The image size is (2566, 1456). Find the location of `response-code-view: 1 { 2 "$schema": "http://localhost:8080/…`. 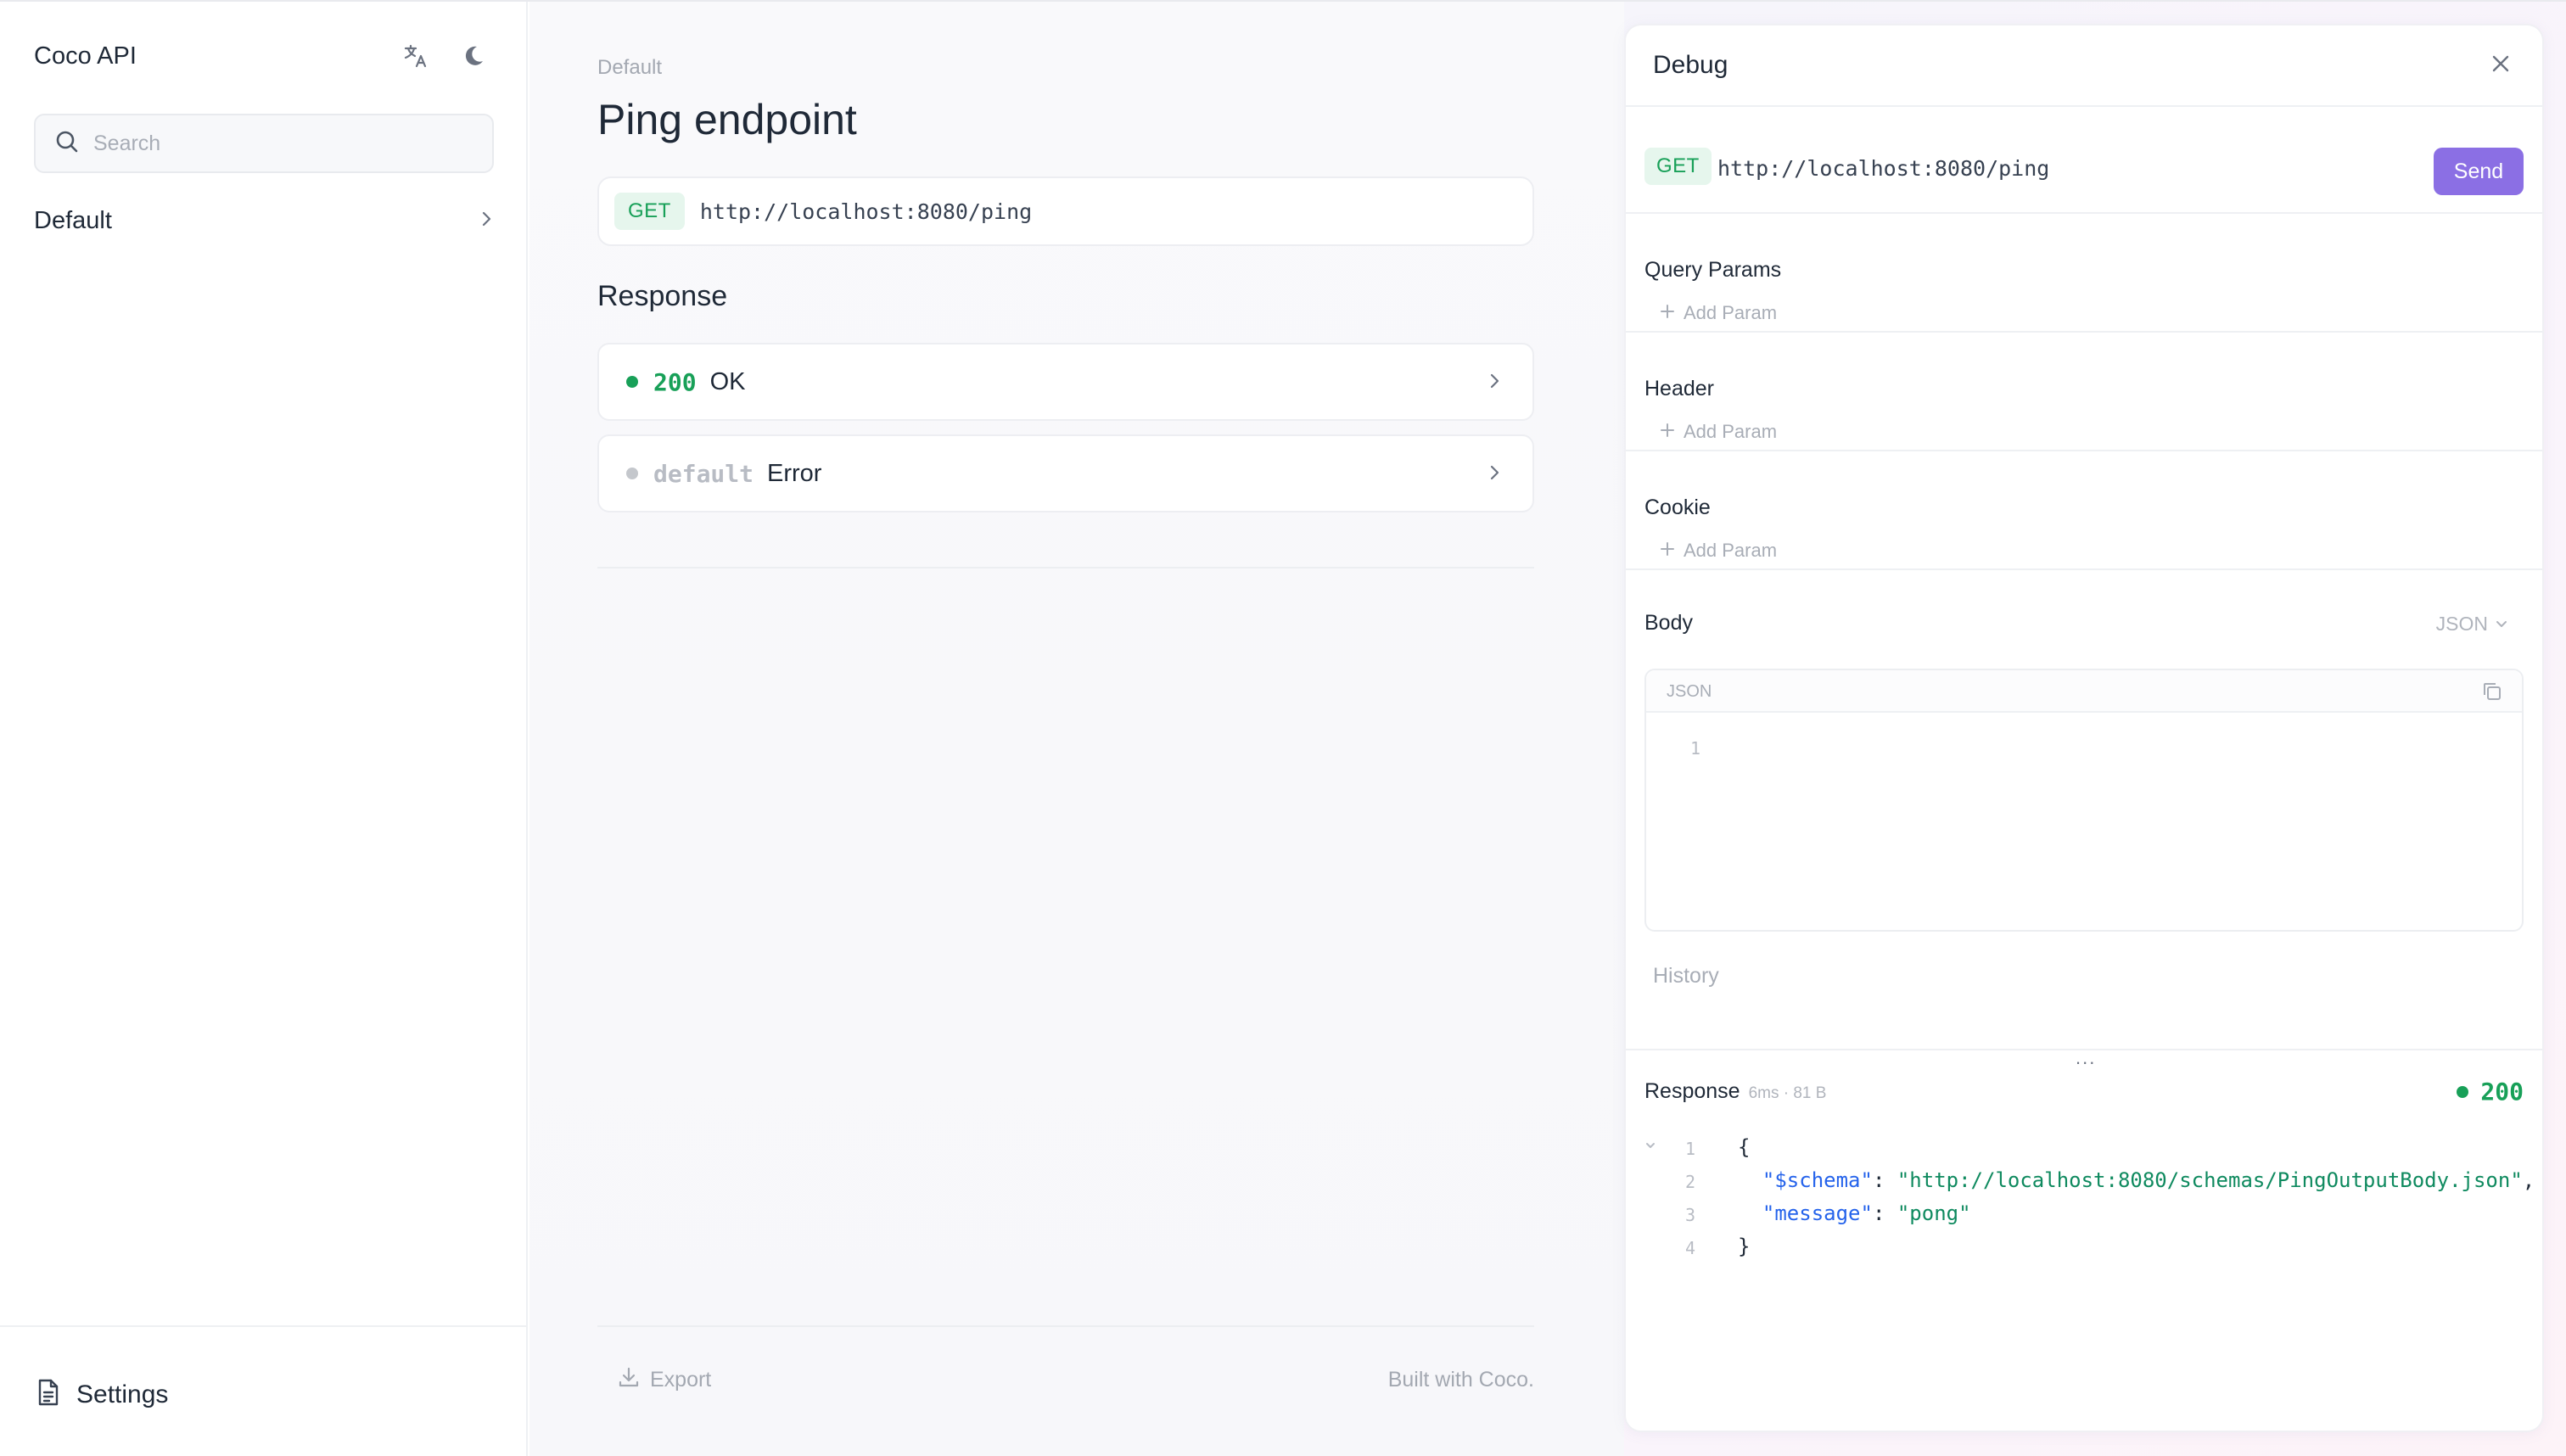

response-code-view: 1 { 2 "$schema": "http://localhost:8080/… is located at coordinates (2089, 1202).